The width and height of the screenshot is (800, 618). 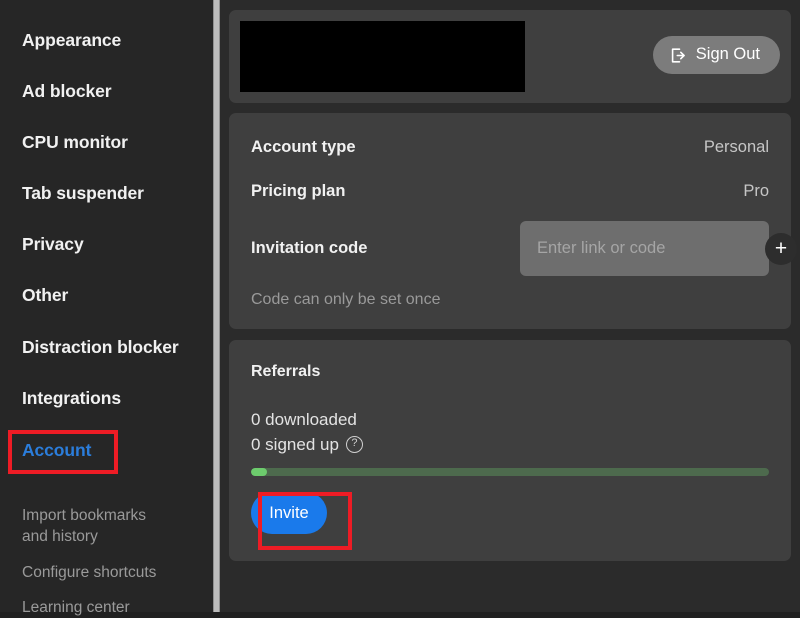 What do you see at coordinates (298, 191) in the screenshot?
I see `pricing-plan-label: Pricing plan` at bounding box center [298, 191].